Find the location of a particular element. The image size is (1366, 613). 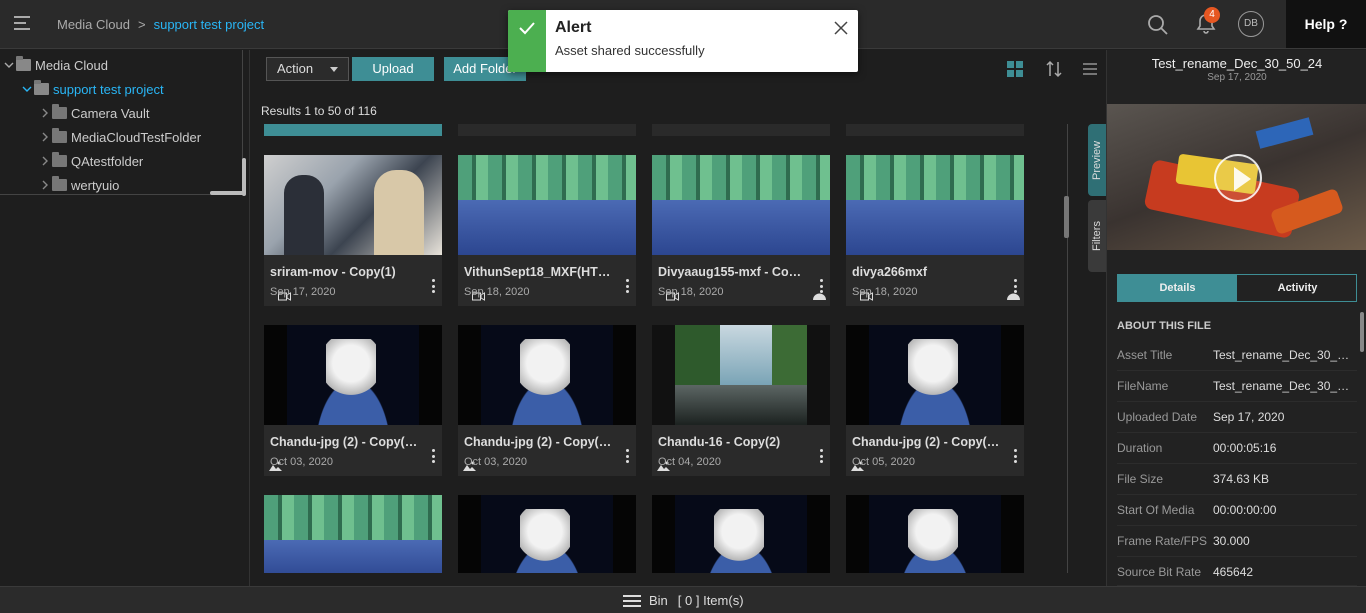

video-preview is located at coordinates (1236, 177).